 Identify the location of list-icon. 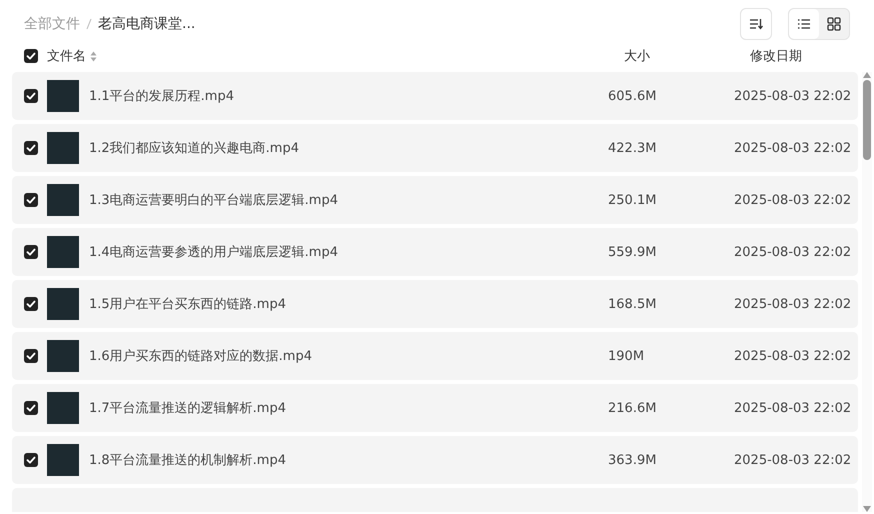
(804, 24).